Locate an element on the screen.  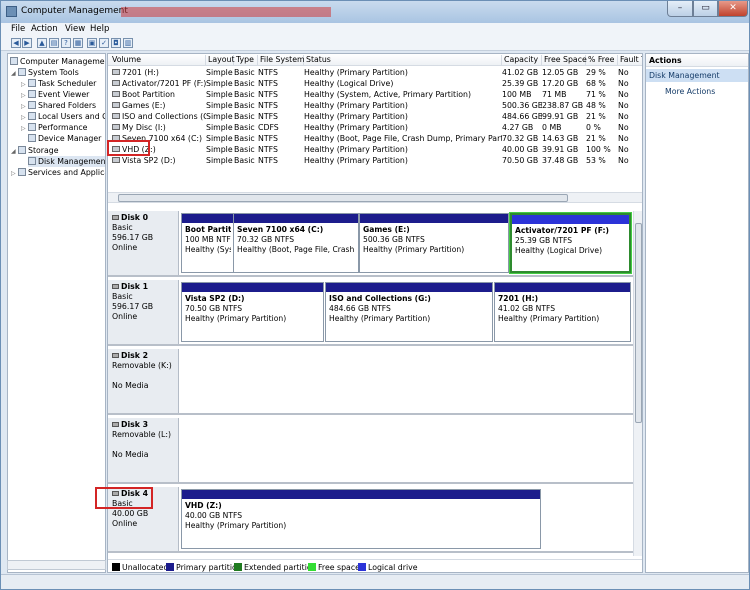
disk-label: Disk 2 Removable (K:) No Media is located at coordinates (143, 381).